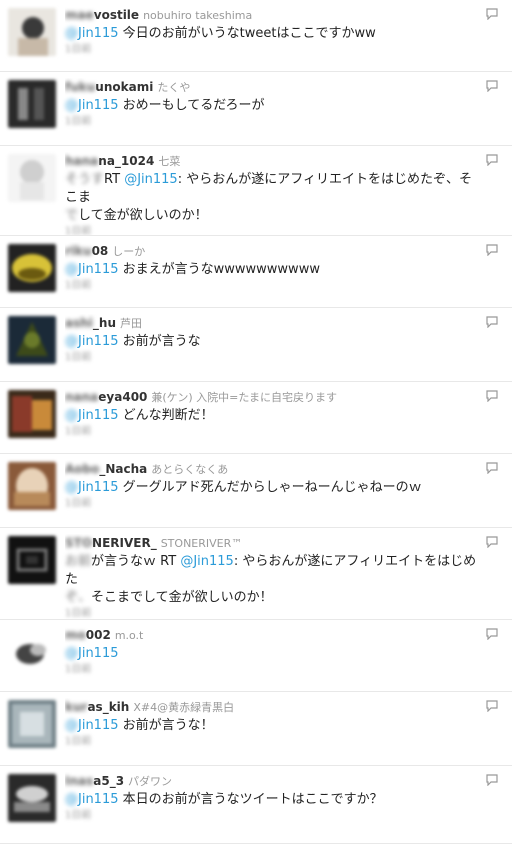 Image resolution: width=512 pixels, height=844 pixels. What do you see at coordinates (86, 251) in the screenshot?
I see `screen-name: riku08` at bounding box center [86, 251].